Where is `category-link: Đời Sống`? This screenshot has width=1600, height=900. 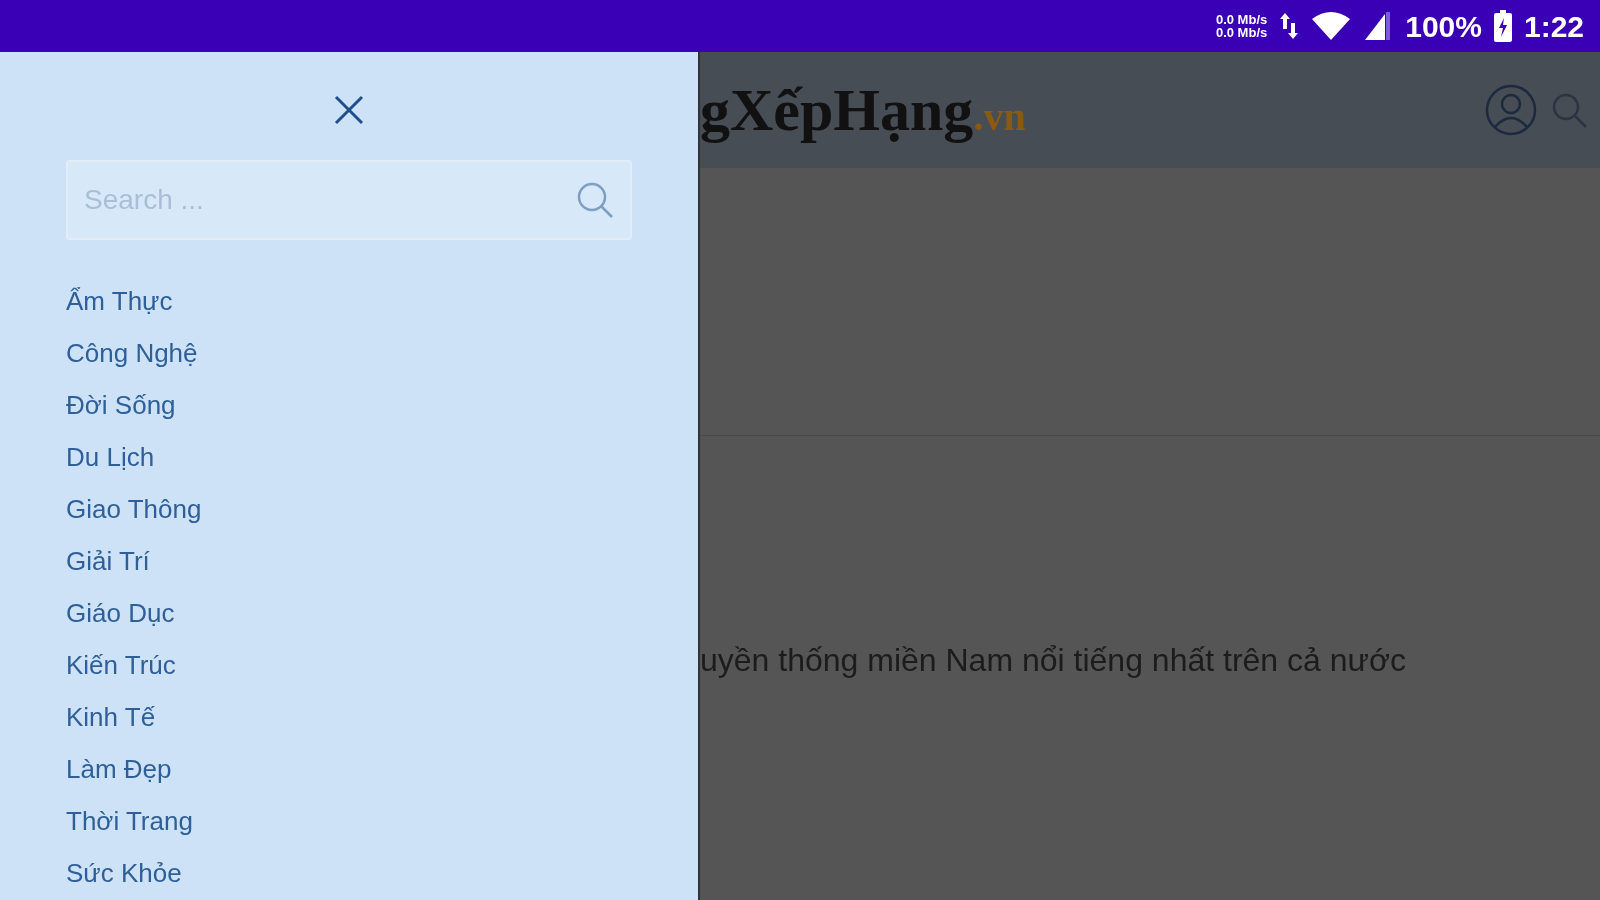
category-link: Đời Sống is located at coordinates (121, 405).